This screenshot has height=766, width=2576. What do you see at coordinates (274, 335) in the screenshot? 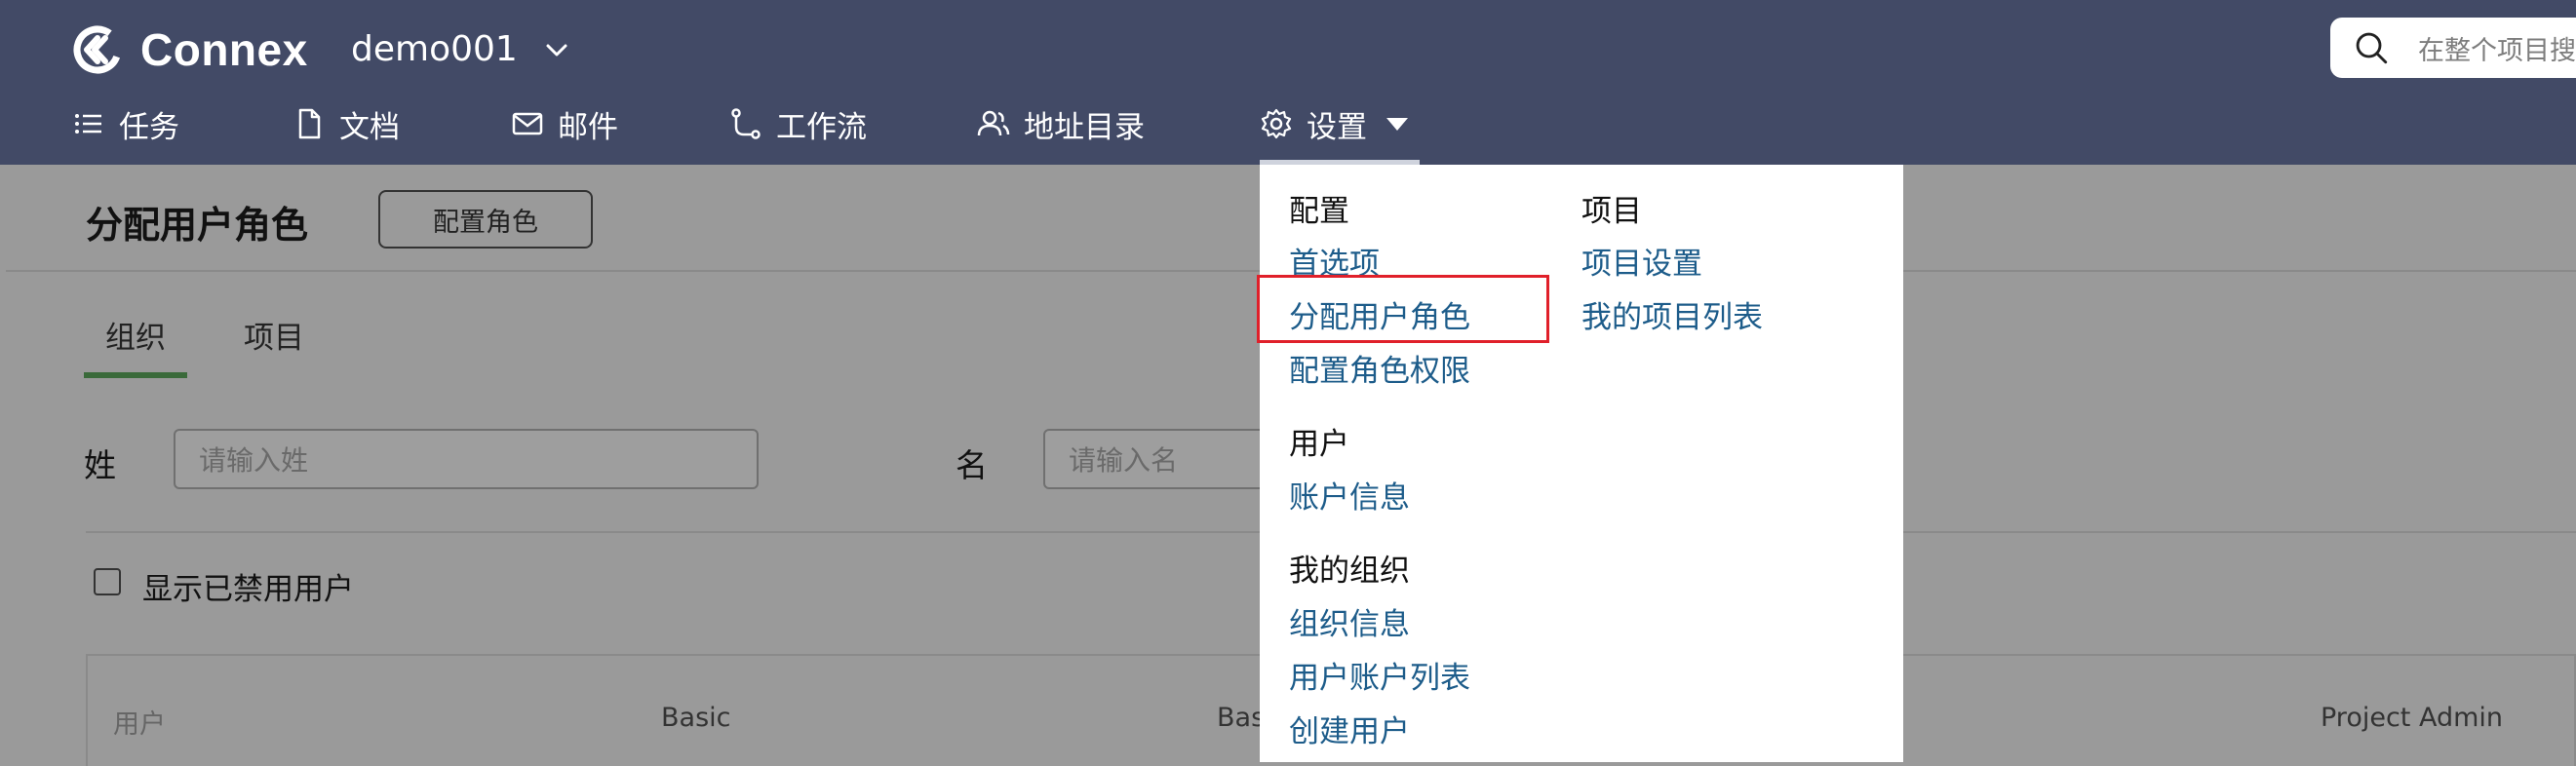
I see `tab-project: 项目` at bounding box center [274, 335].